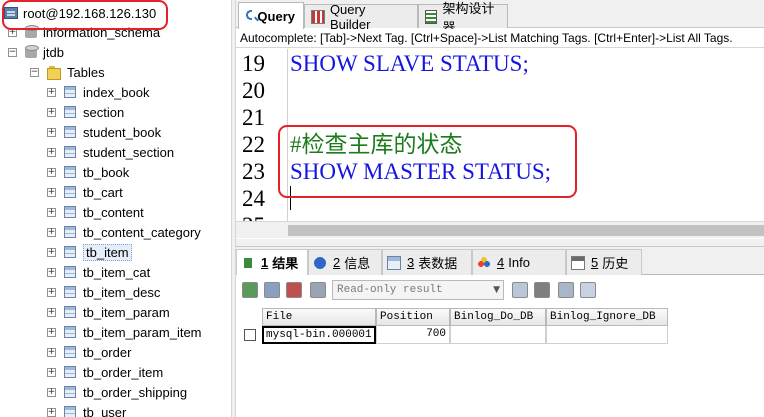 Image resolution: width=764 pixels, height=417 pixels. I want to click on tree-node-table: + tb_content_category, so click(124, 232).